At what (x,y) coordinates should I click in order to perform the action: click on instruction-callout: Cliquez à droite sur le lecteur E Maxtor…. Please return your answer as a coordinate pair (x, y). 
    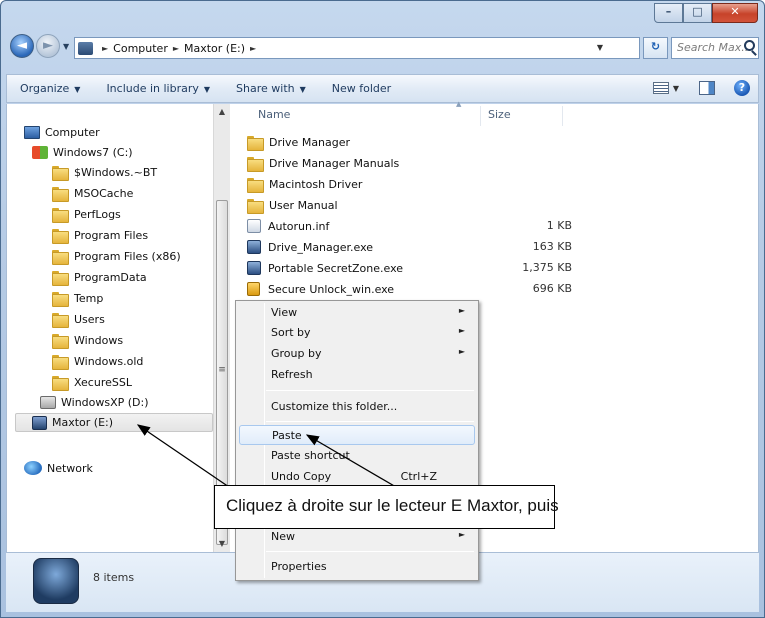
    Looking at the image, I should click on (386, 507).